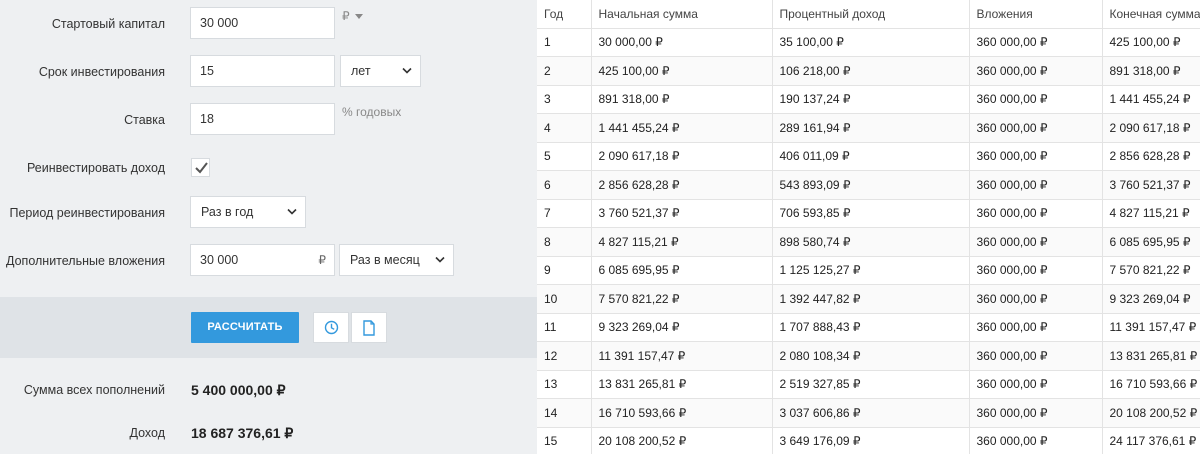  Describe the element at coordinates (564, 156) in the screenshot. I see `table-cell: 5` at that location.